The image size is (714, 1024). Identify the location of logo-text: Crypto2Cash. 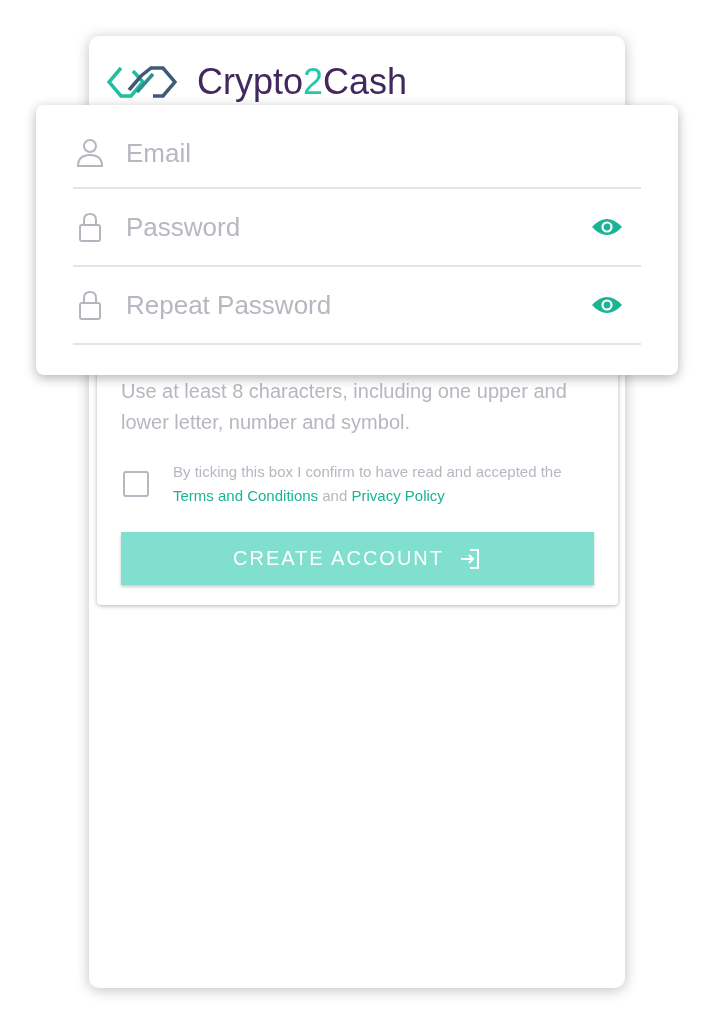
(302, 82).